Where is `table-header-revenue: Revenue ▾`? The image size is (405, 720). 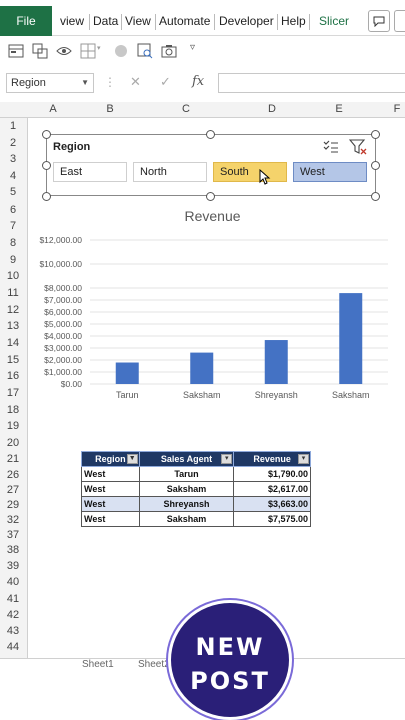
table-header-revenue: Revenue ▾ is located at coordinates (272, 459).